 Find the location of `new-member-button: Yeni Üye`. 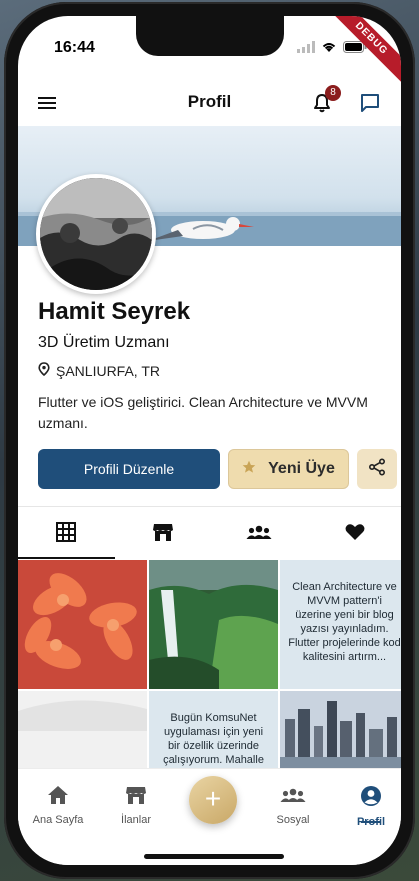

new-member-button: Yeni Üye is located at coordinates (288, 469).